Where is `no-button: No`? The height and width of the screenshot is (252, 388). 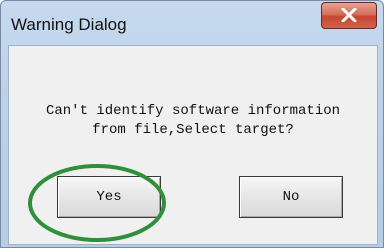 no-button: No is located at coordinates (291, 197).